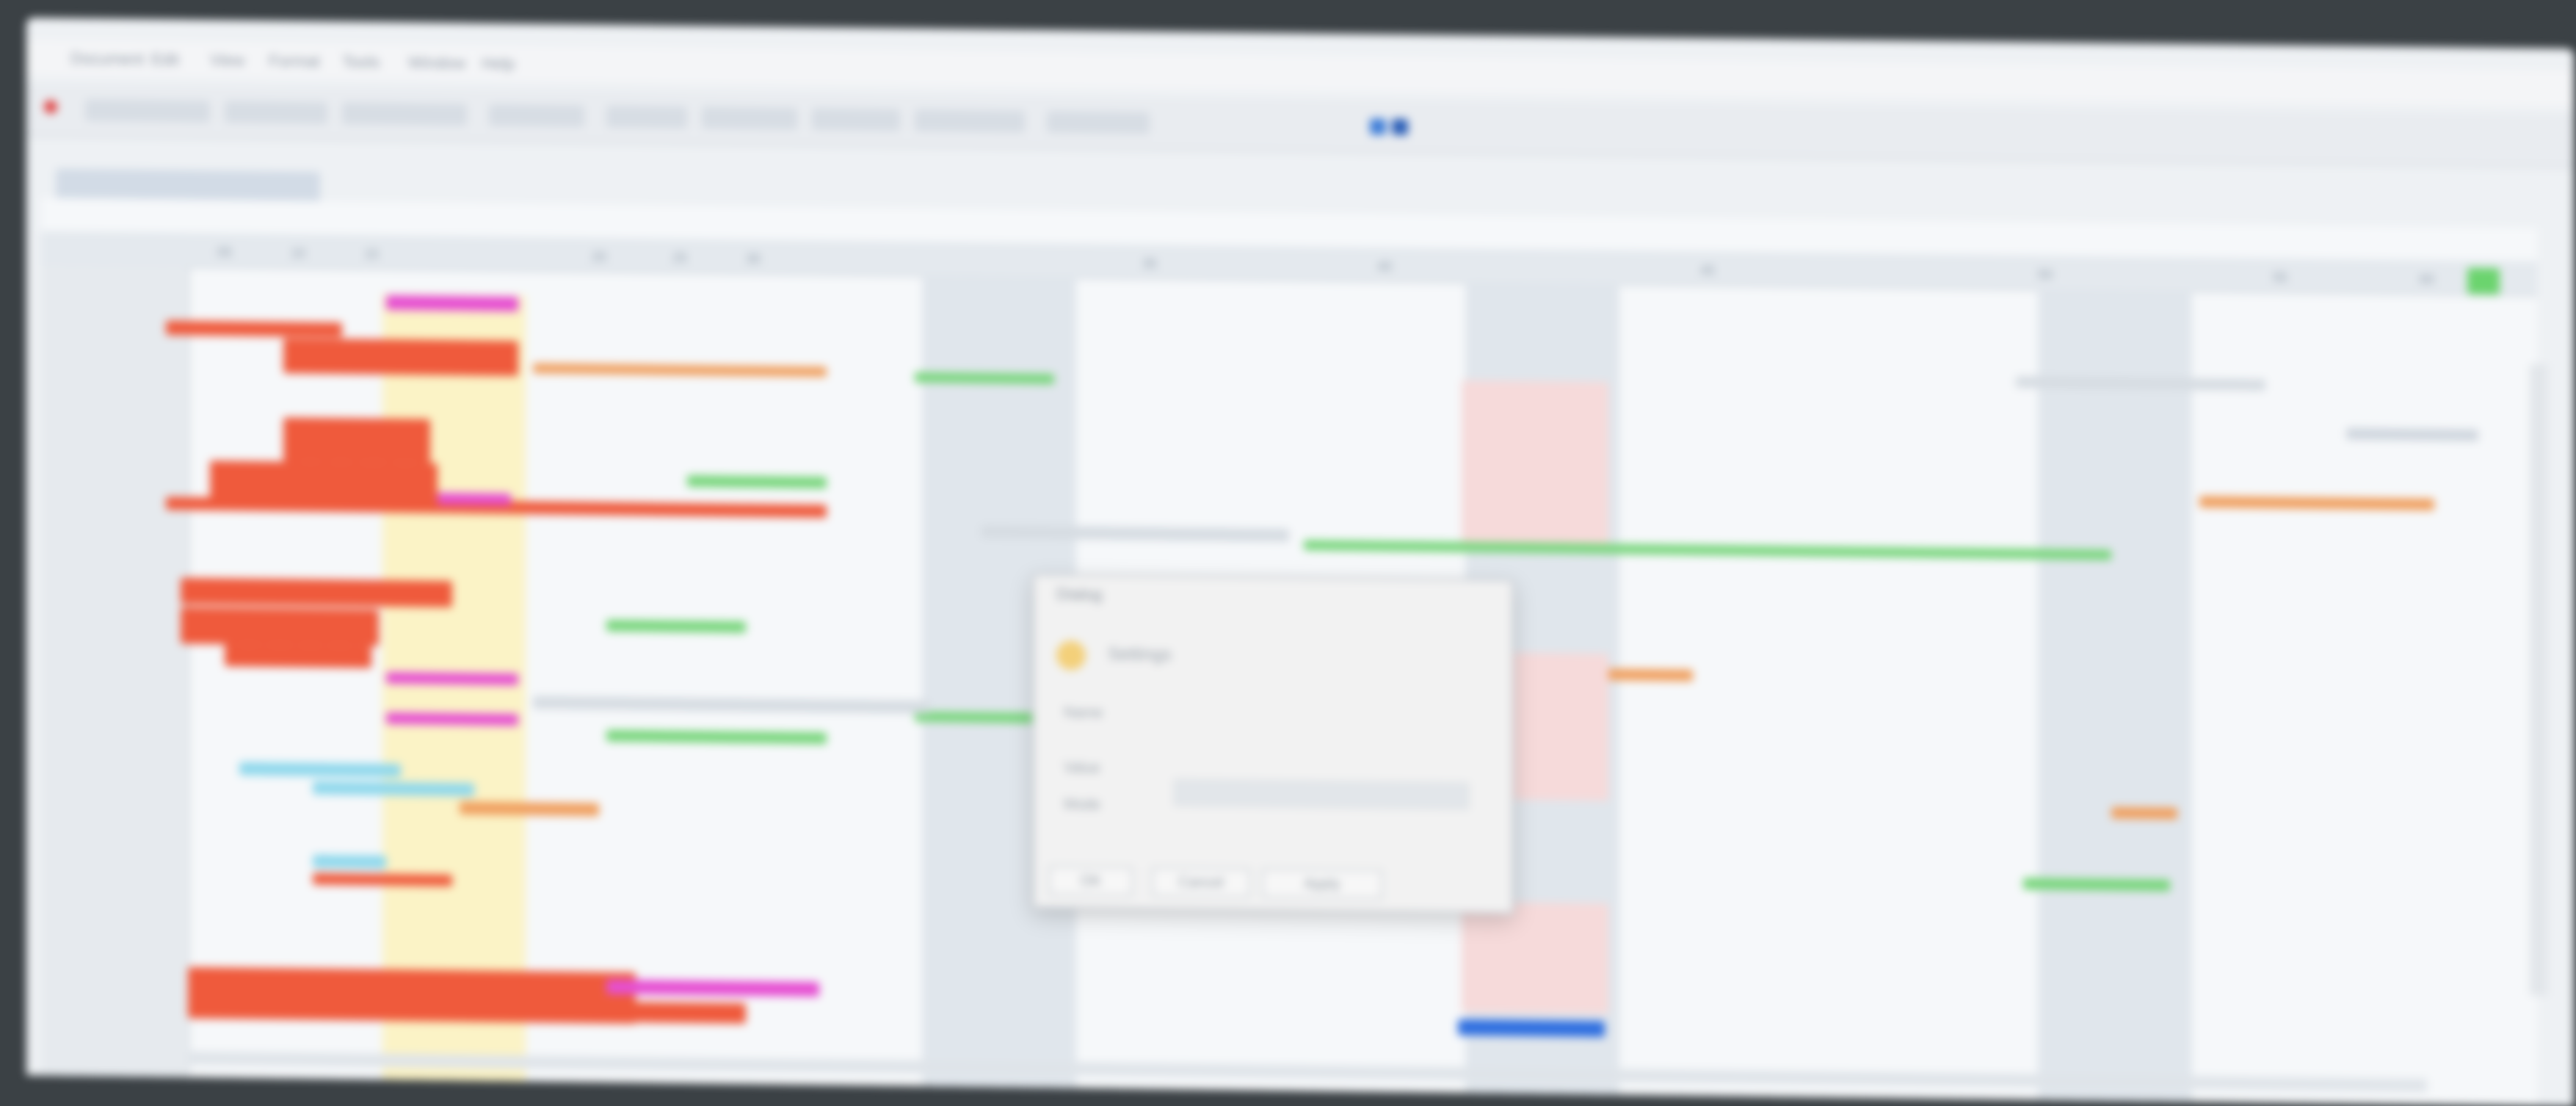 The height and width of the screenshot is (1106, 2576). I want to click on ruler-label: 15, so click(372, 253).